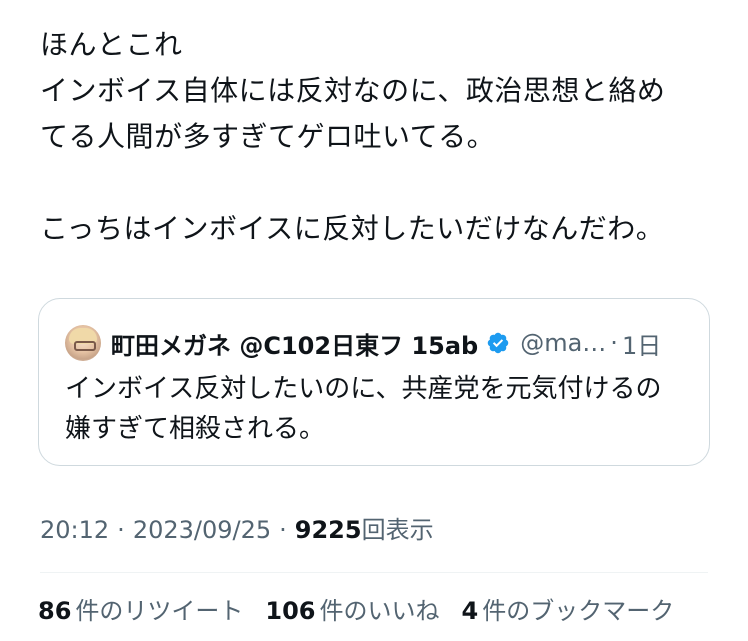 The width and height of the screenshot is (748, 641). What do you see at coordinates (195, 429) in the screenshot?
I see `quoted-text-line: 嫌すぎて相殺される。` at bounding box center [195, 429].